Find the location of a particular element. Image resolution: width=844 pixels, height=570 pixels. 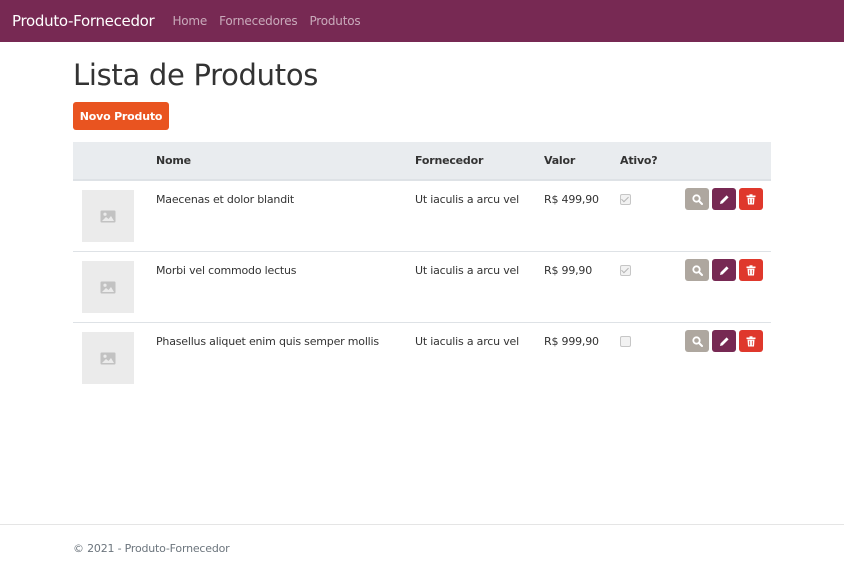

header-nome: Nome is located at coordinates (276, 161).